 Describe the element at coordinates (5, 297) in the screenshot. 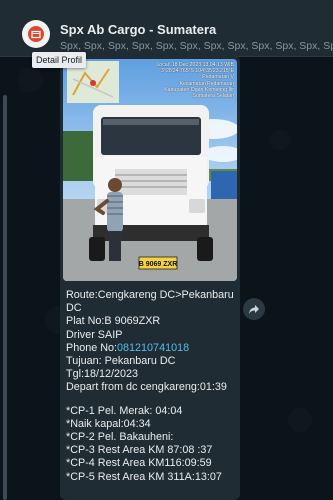

I see `scrollbar` at that location.